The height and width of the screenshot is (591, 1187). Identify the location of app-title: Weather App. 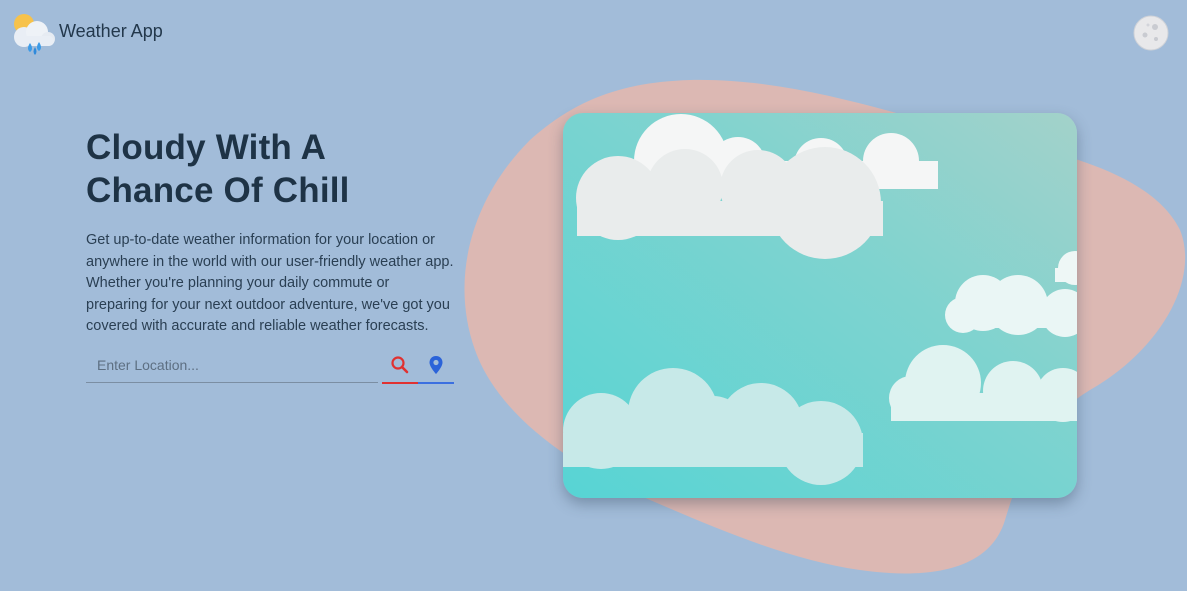
(111, 31).